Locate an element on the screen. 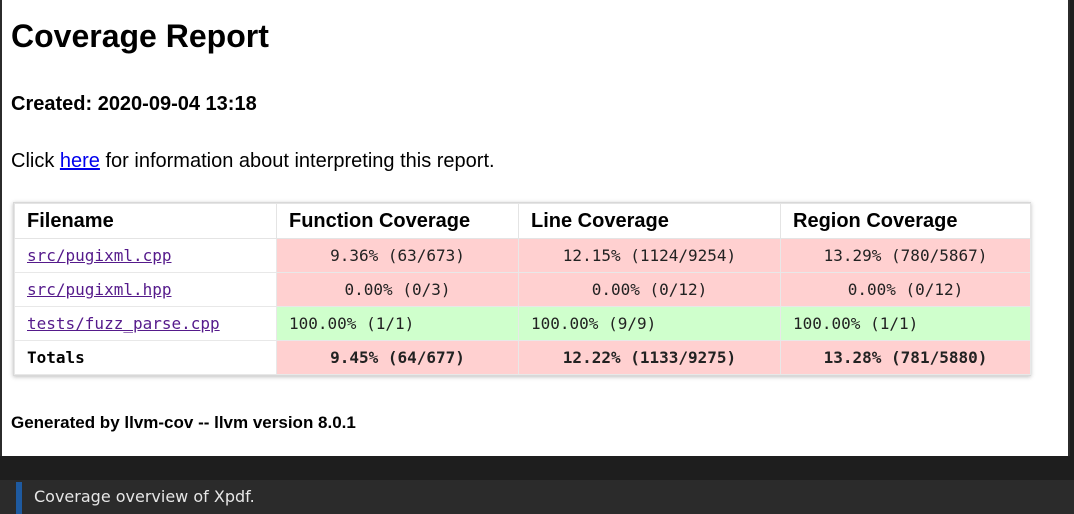 This screenshot has height=514, width=1074. created-timestamp: Created: 2020-09-04 13:18 is located at coordinates (134, 104).